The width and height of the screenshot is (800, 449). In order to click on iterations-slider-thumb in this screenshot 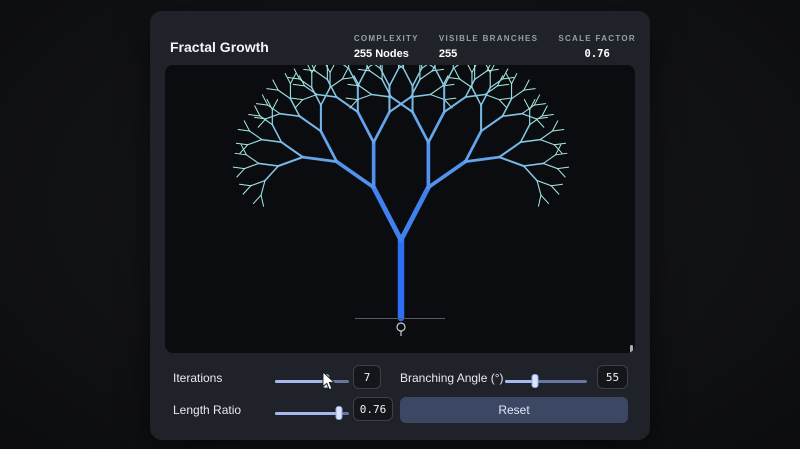, I will do `click(326, 381)`.